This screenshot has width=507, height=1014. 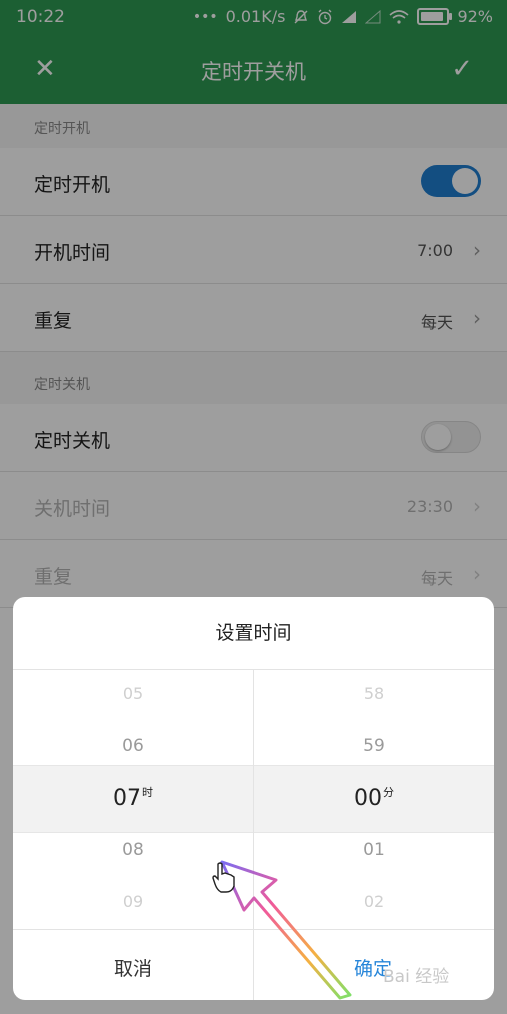 What do you see at coordinates (133, 746) in the screenshot?
I see `hour-option: 06` at bounding box center [133, 746].